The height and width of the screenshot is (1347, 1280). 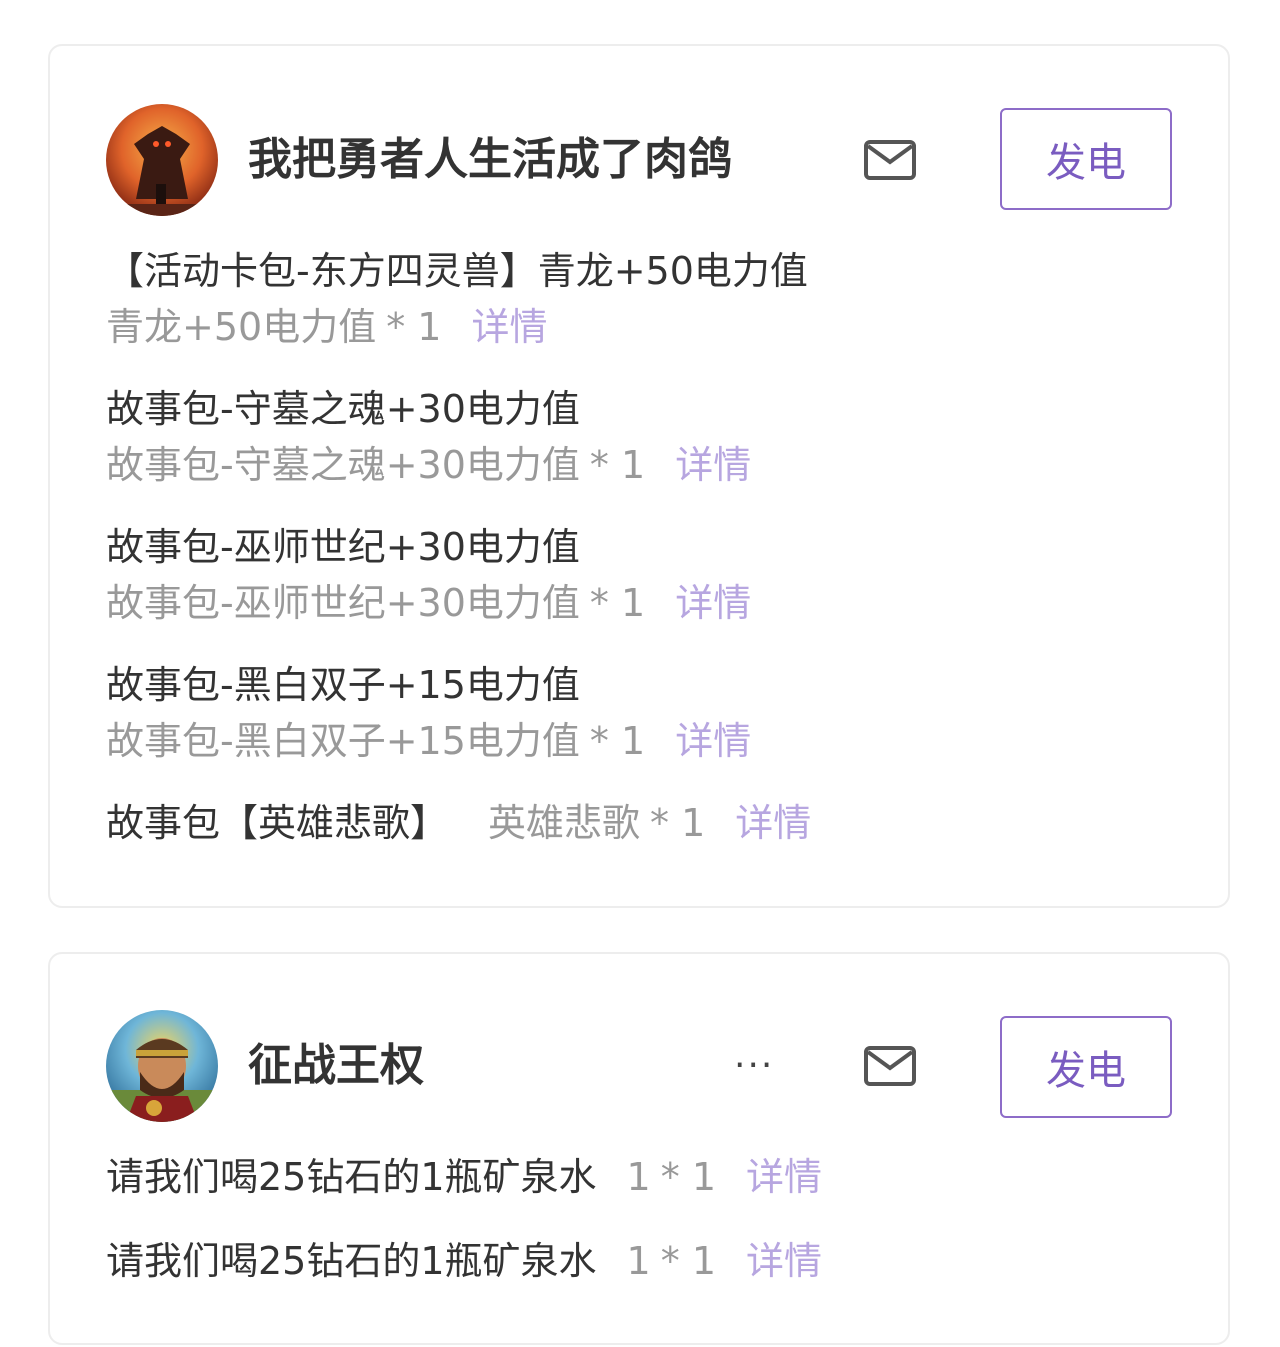 I want to click on item-sub-label: 故事包-守墓之魂+30电力值, so click(x=343, y=465).